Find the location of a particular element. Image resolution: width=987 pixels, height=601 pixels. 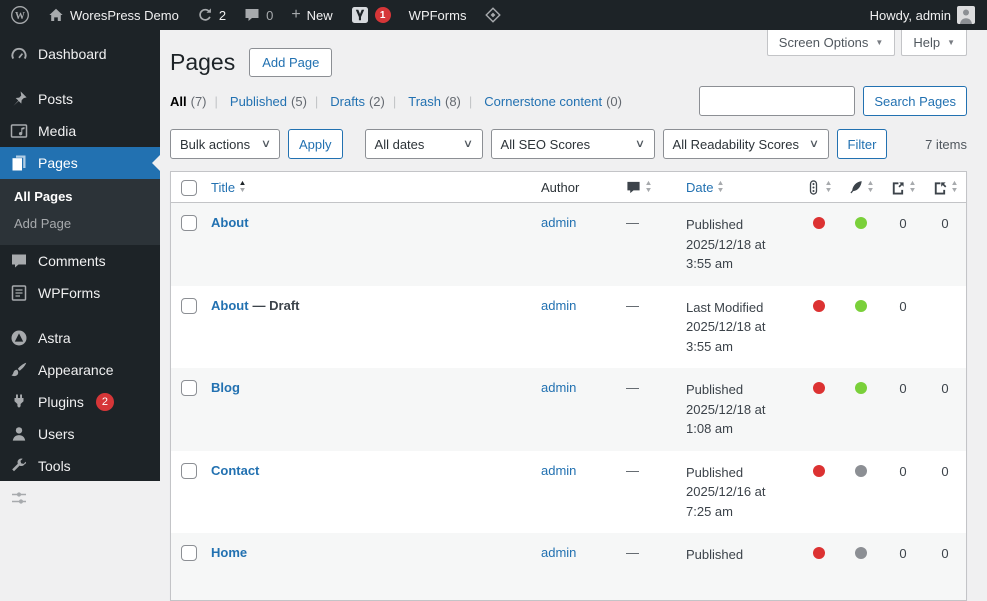

wpforms-admin-menu: WPForms is located at coordinates (438, 15).